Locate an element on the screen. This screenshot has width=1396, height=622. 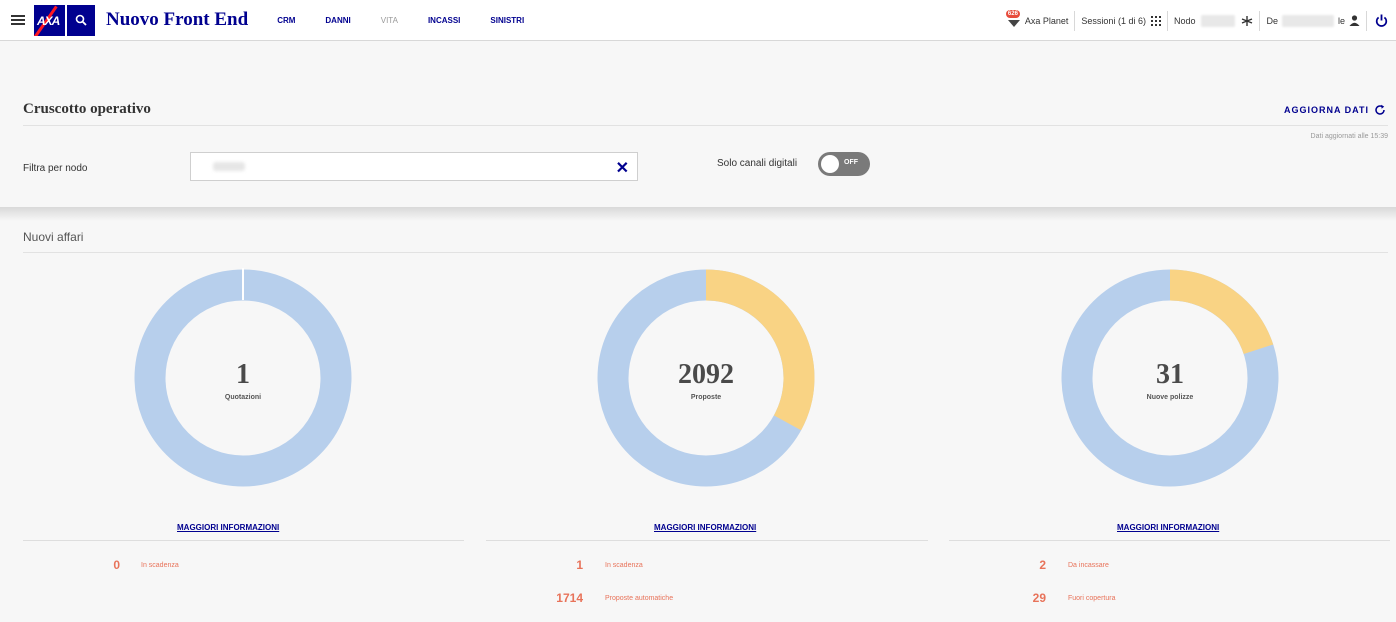
node-label: Nodo is located at coordinates (1184, 20).